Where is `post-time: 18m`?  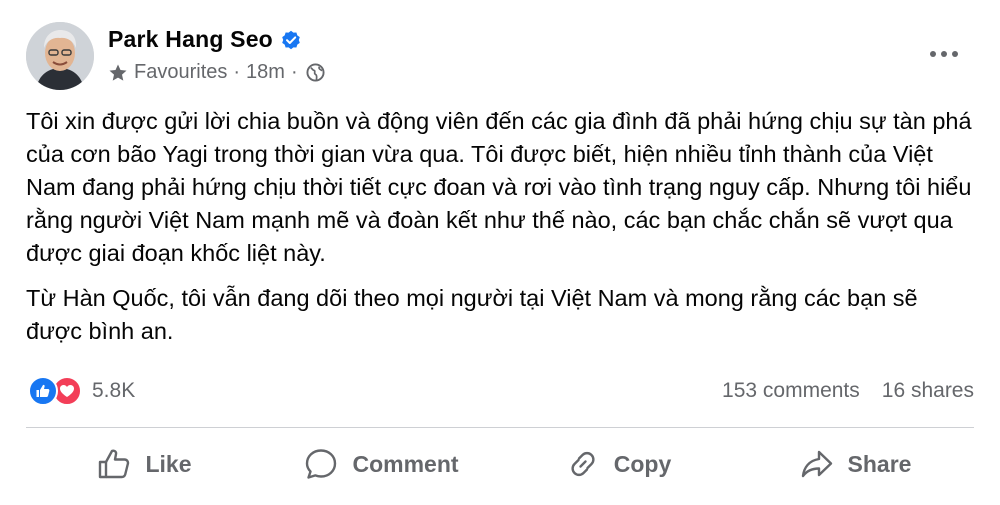
post-time: 18m is located at coordinates (265, 72).